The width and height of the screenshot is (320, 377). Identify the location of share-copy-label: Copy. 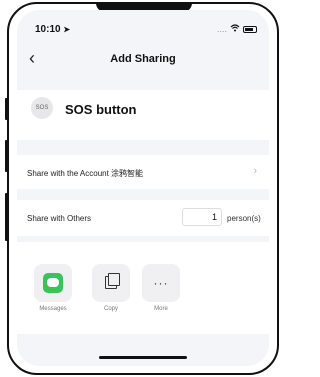
(110, 309).